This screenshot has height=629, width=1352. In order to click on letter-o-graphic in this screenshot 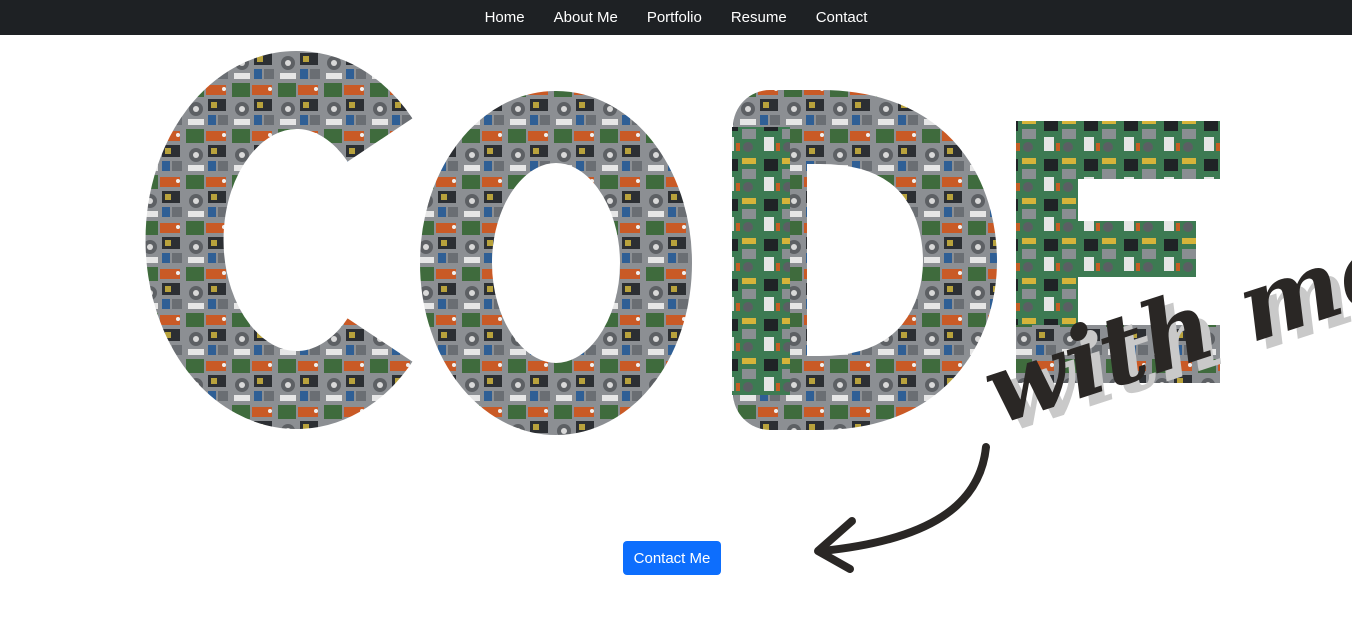, I will do `click(556, 263)`.